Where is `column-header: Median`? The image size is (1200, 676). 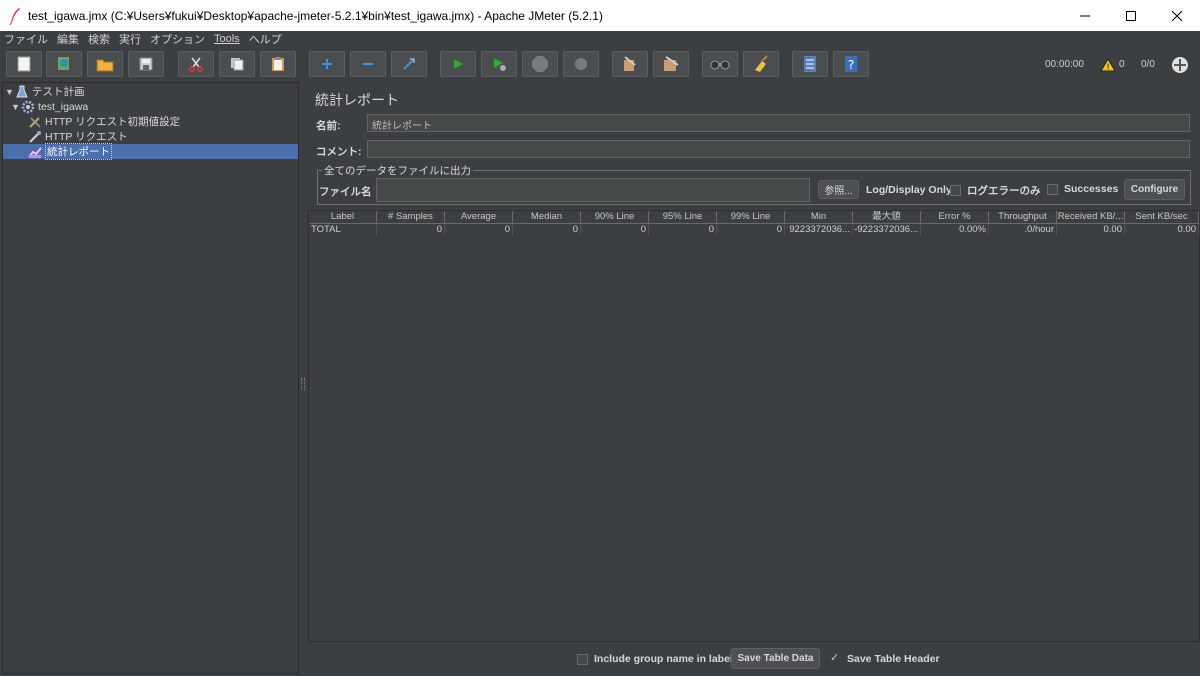 column-header: Median is located at coordinates (547, 217).